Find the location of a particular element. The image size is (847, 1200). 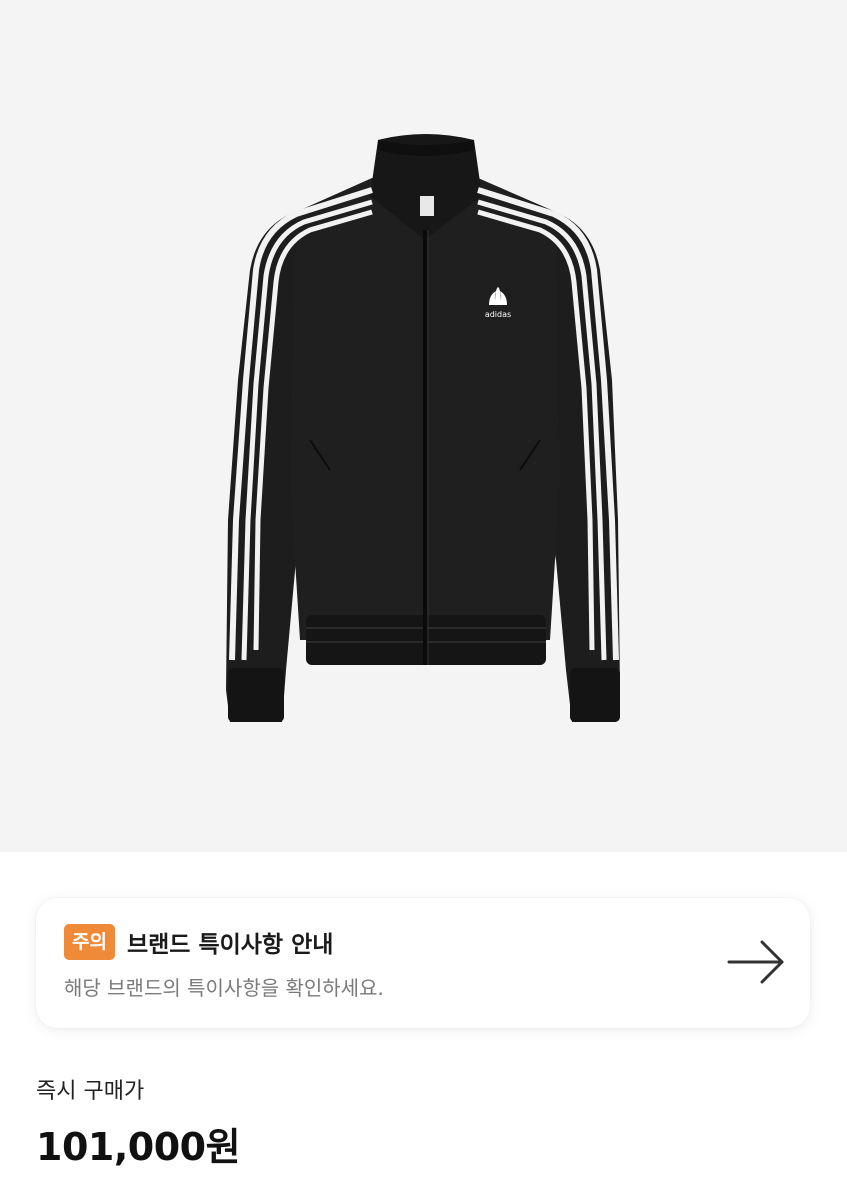

instant-buy-price: 101,000원 is located at coordinates (138, 1147).